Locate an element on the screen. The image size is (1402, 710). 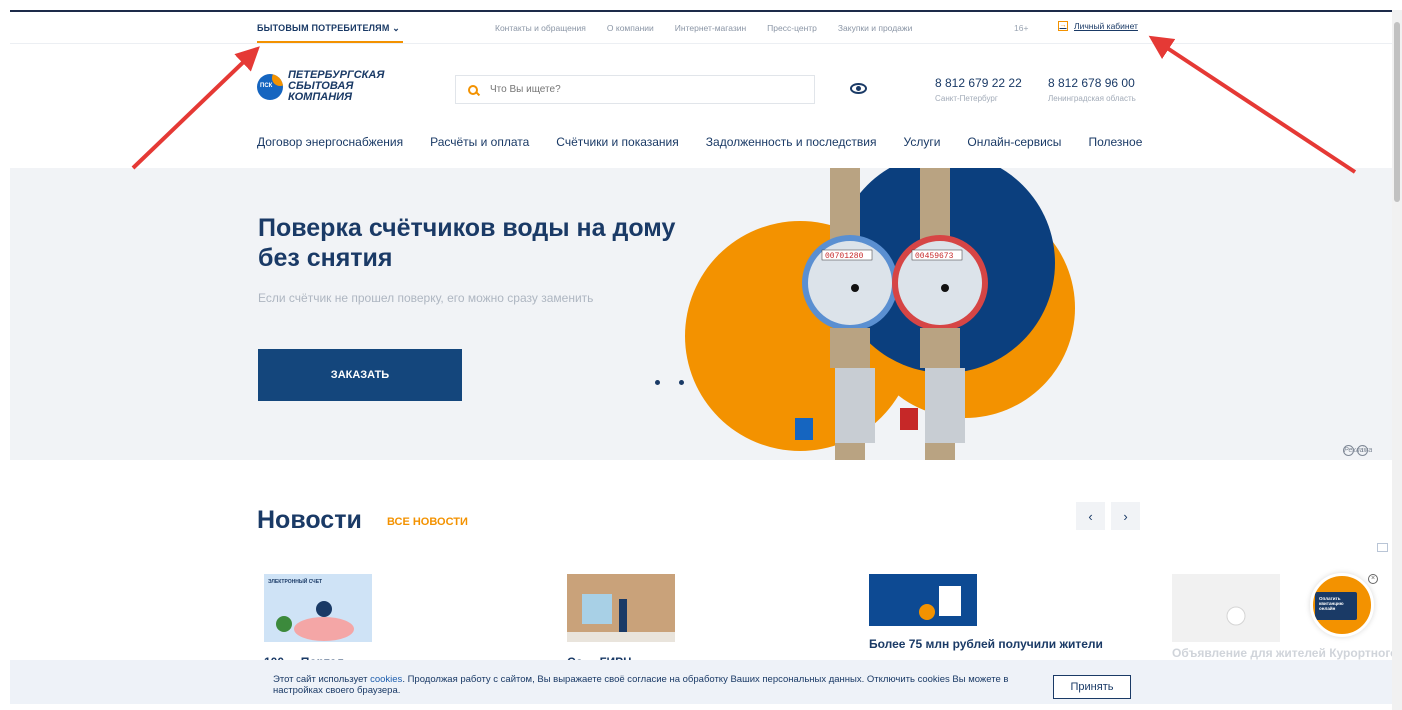
ad-label-text: Реклама is located at coordinates (1357, 450).